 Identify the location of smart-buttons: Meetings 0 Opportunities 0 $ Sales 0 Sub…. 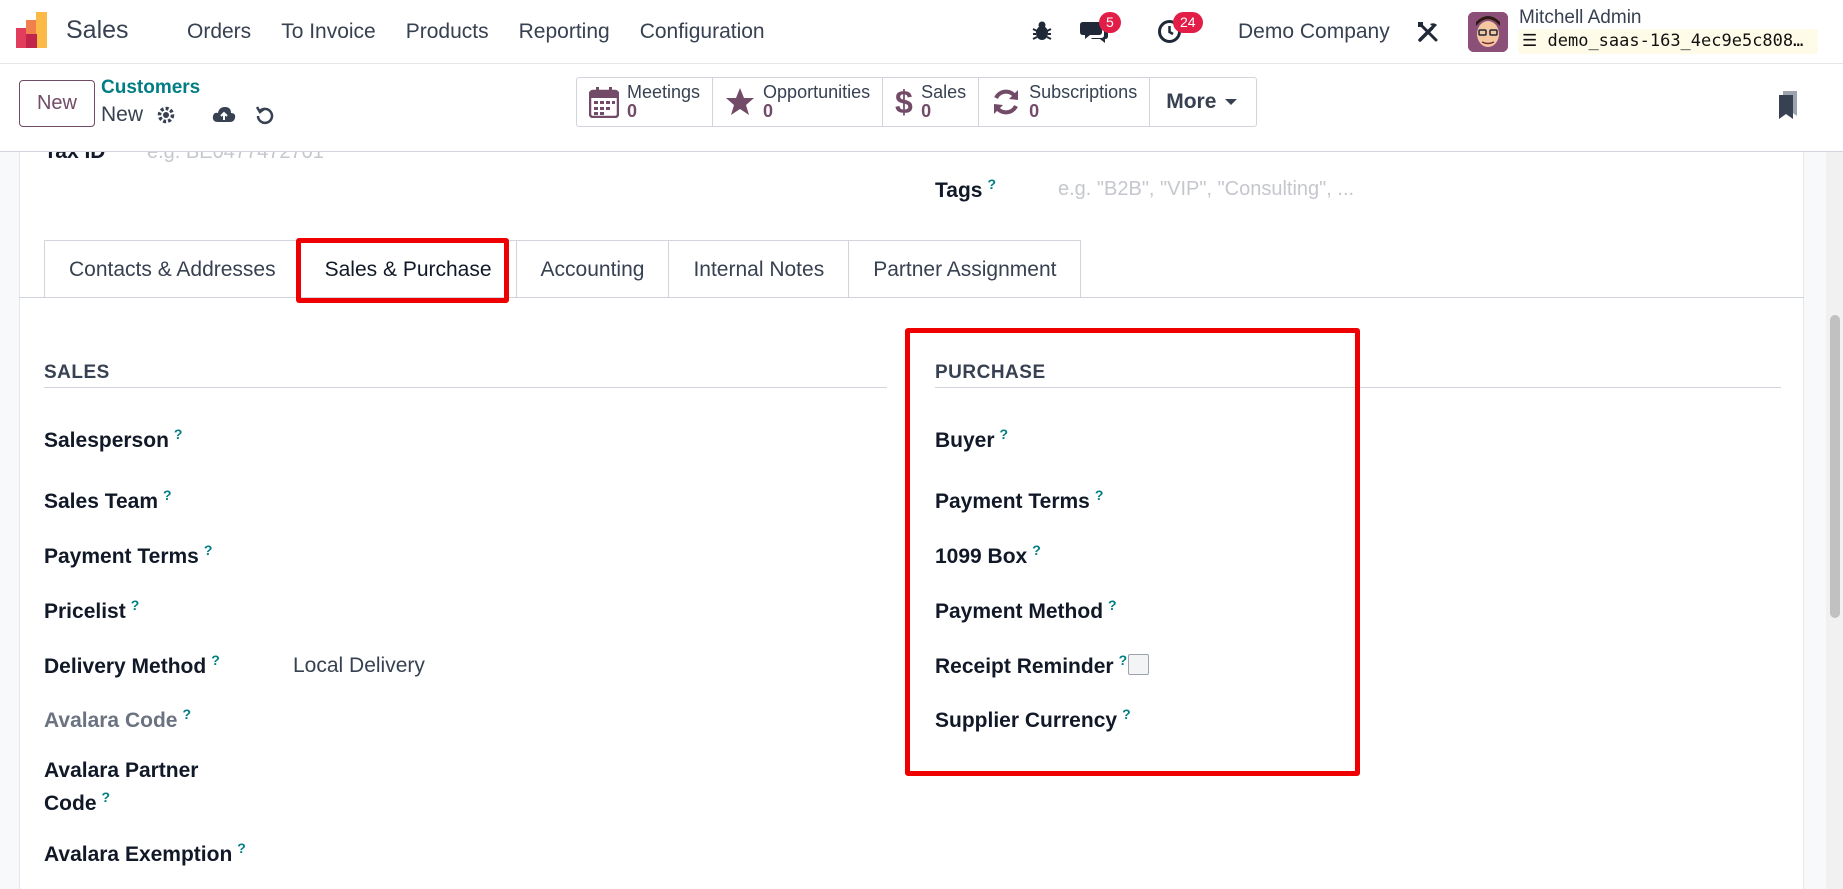
(917, 102).